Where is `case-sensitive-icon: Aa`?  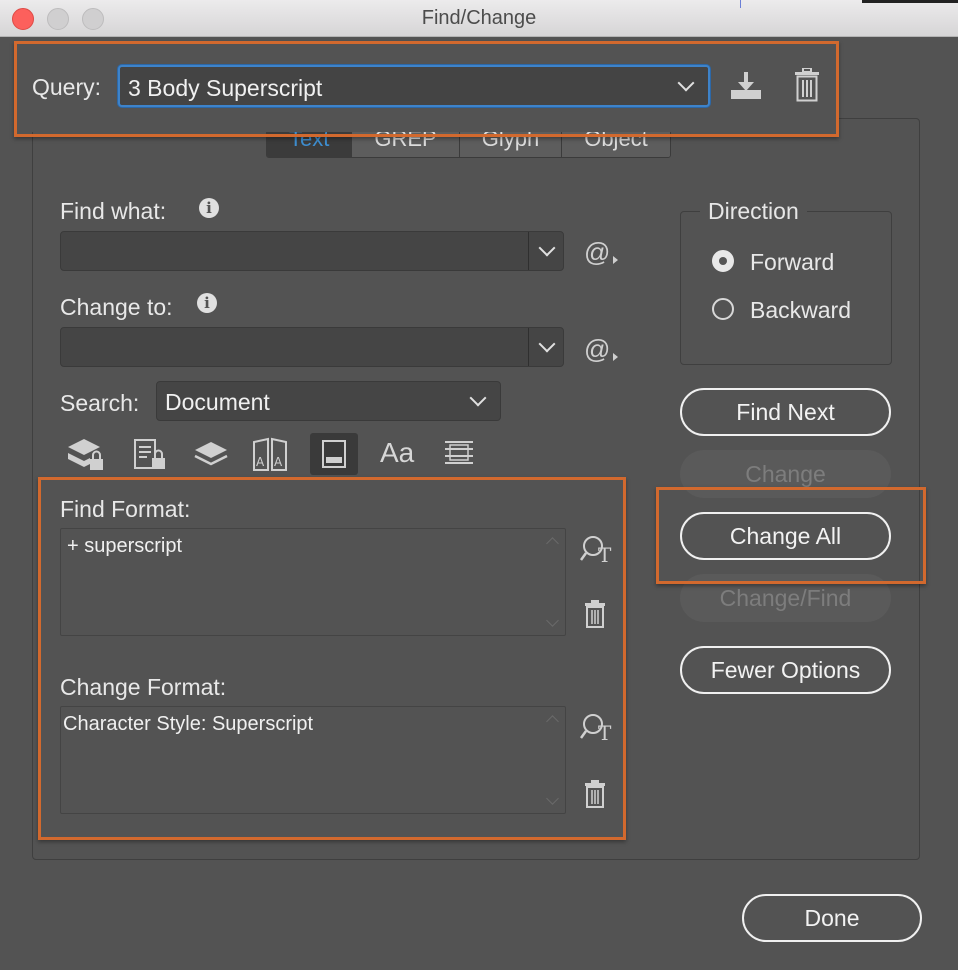
case-sensitive-icon: Aa is located at coordinates (397, 453).